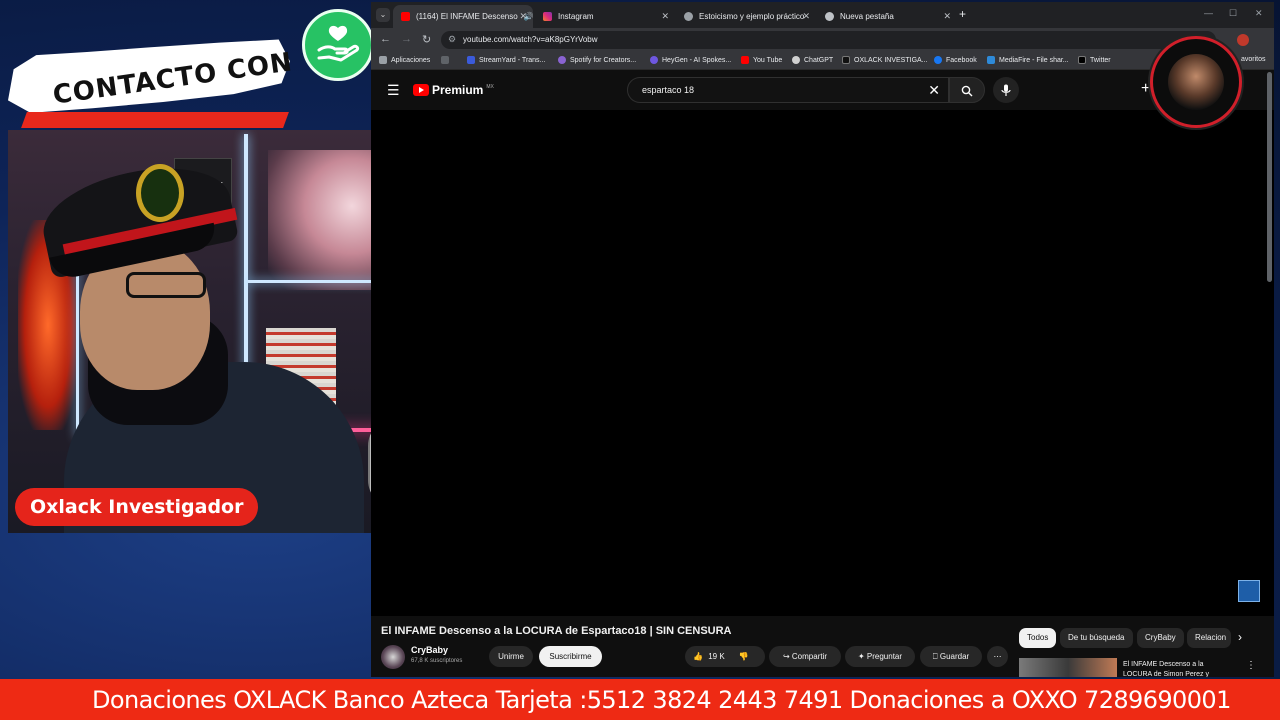 Image resolution: width=1280 pixels, height=720 pixels. What do you see at coordinates (421, 90) in the screenshot?
I see `youtube-play-icon` at bounding box center [421, 90].